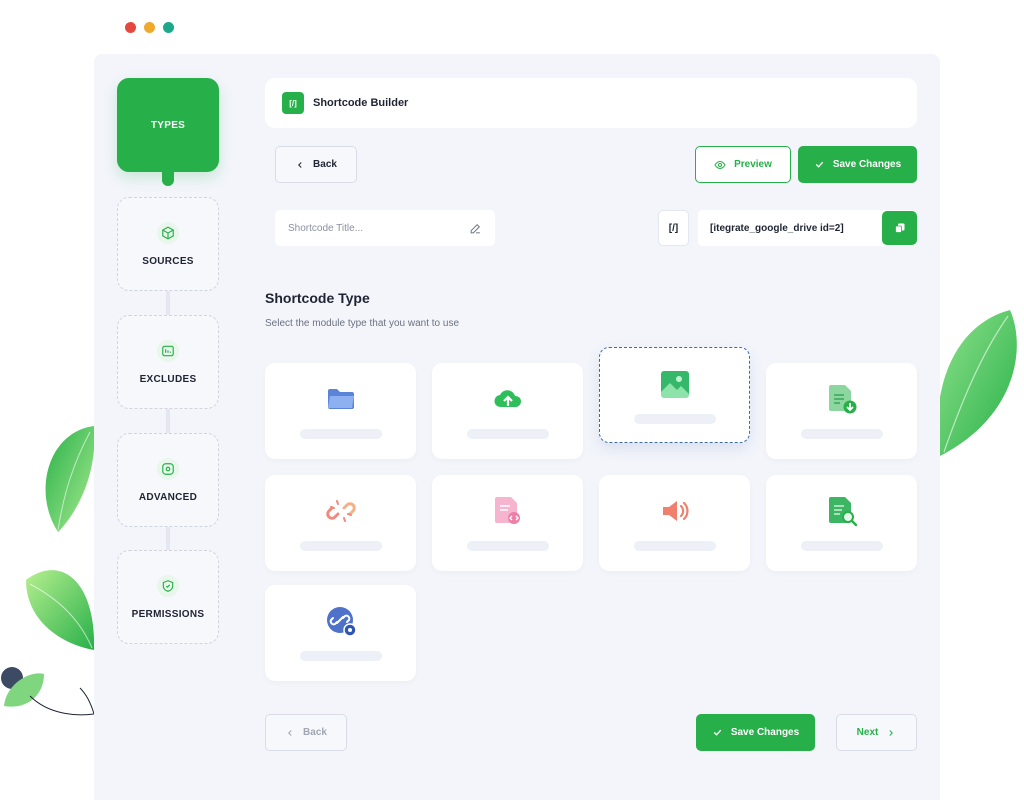 Image resolution: width=1024 pixels, height=800 pixels. I want to click on sidebar-item-label: SOURCES, so click(168, 261).